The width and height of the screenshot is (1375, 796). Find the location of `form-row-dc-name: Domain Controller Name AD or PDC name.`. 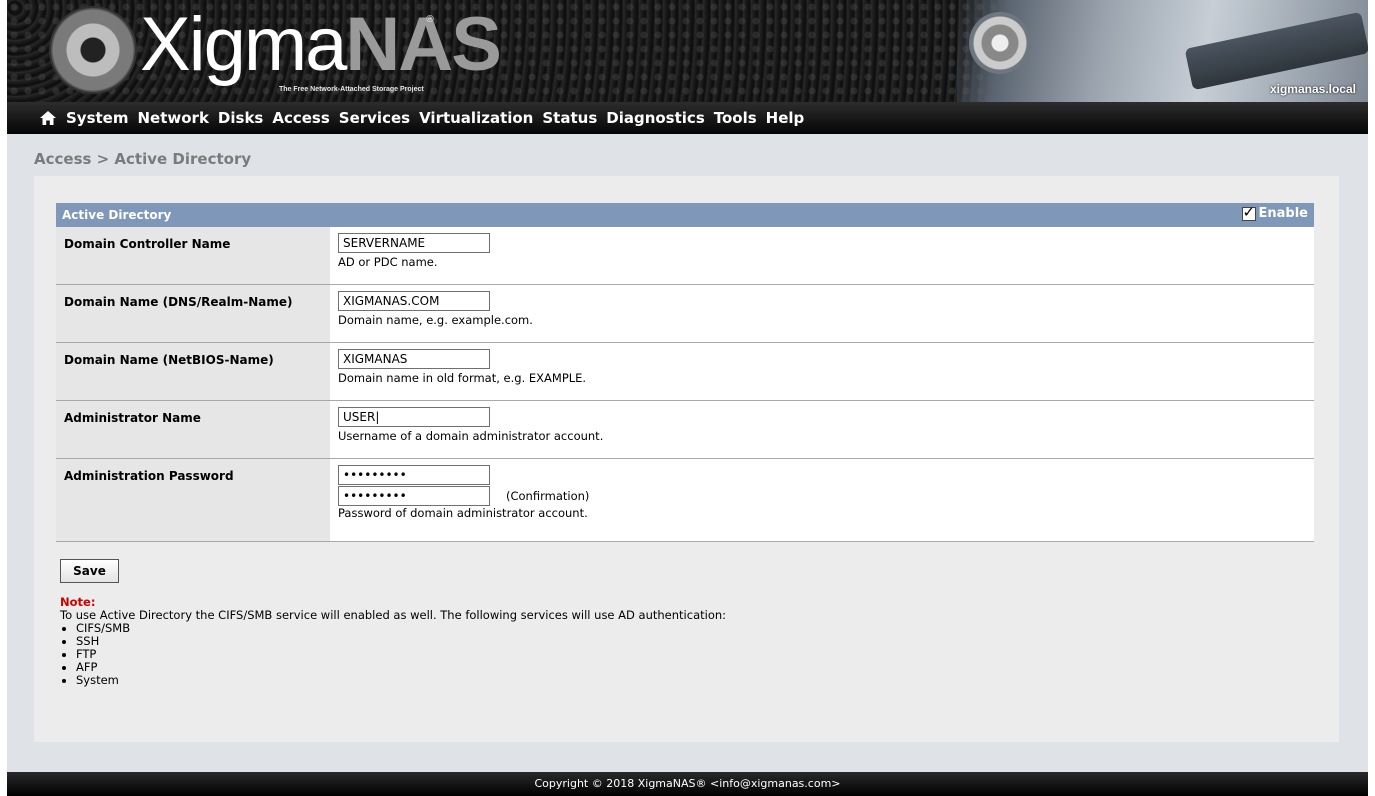

form-row-dc-name: Domain Controller Name AD or PDC name. is located at coordinates (685, 256).